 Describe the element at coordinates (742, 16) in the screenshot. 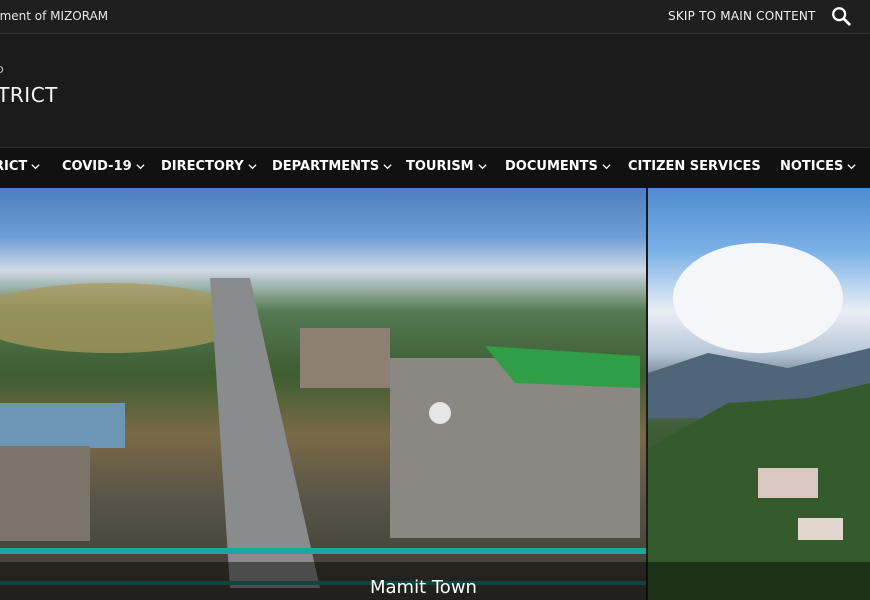

I see `skip-to-main-content-link: SKIP TO MAIN CONTENT` at that location.